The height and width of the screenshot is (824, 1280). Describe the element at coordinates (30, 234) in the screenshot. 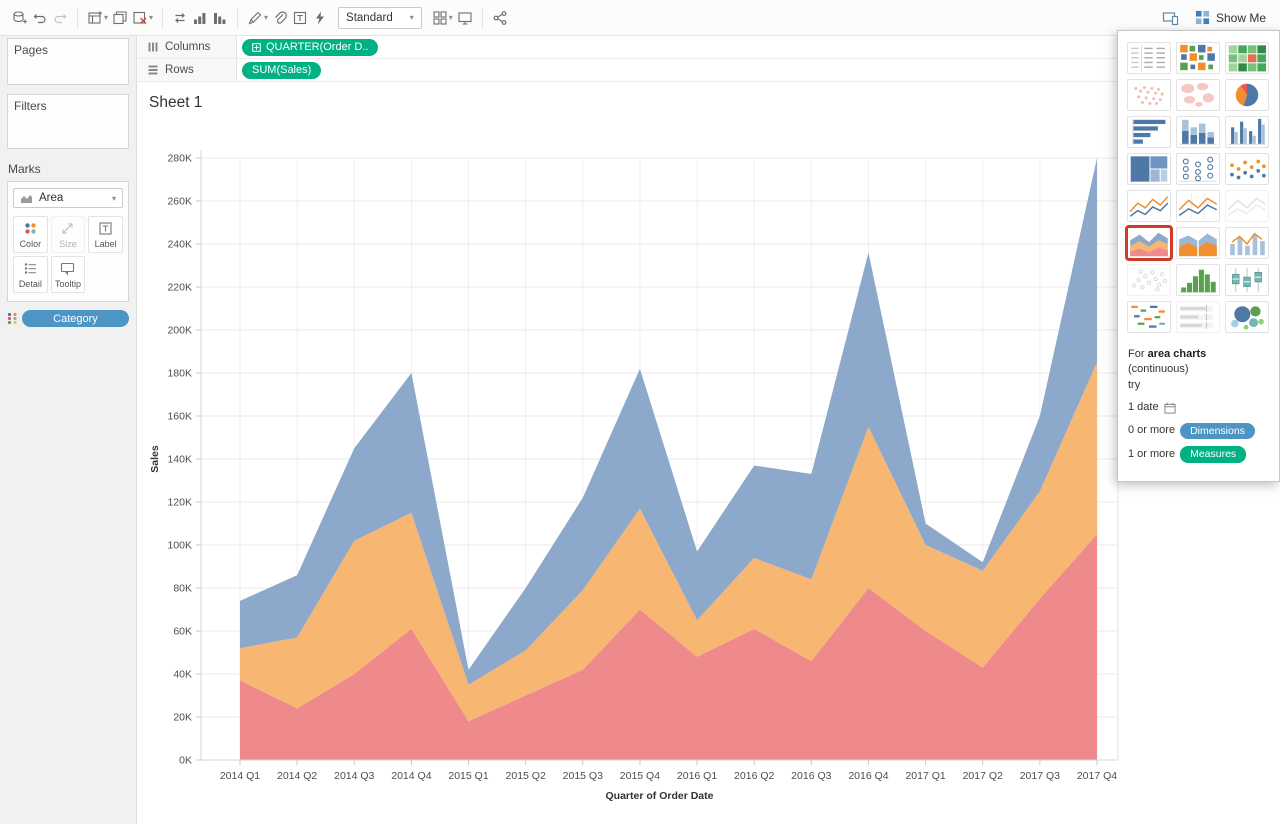

I see `color-button: Color` at that location.